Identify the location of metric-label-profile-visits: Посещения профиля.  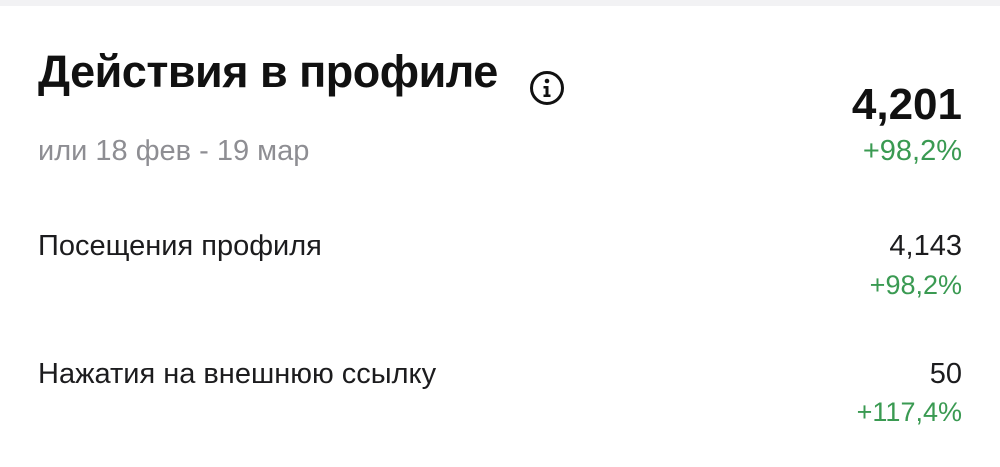
(180, 246).